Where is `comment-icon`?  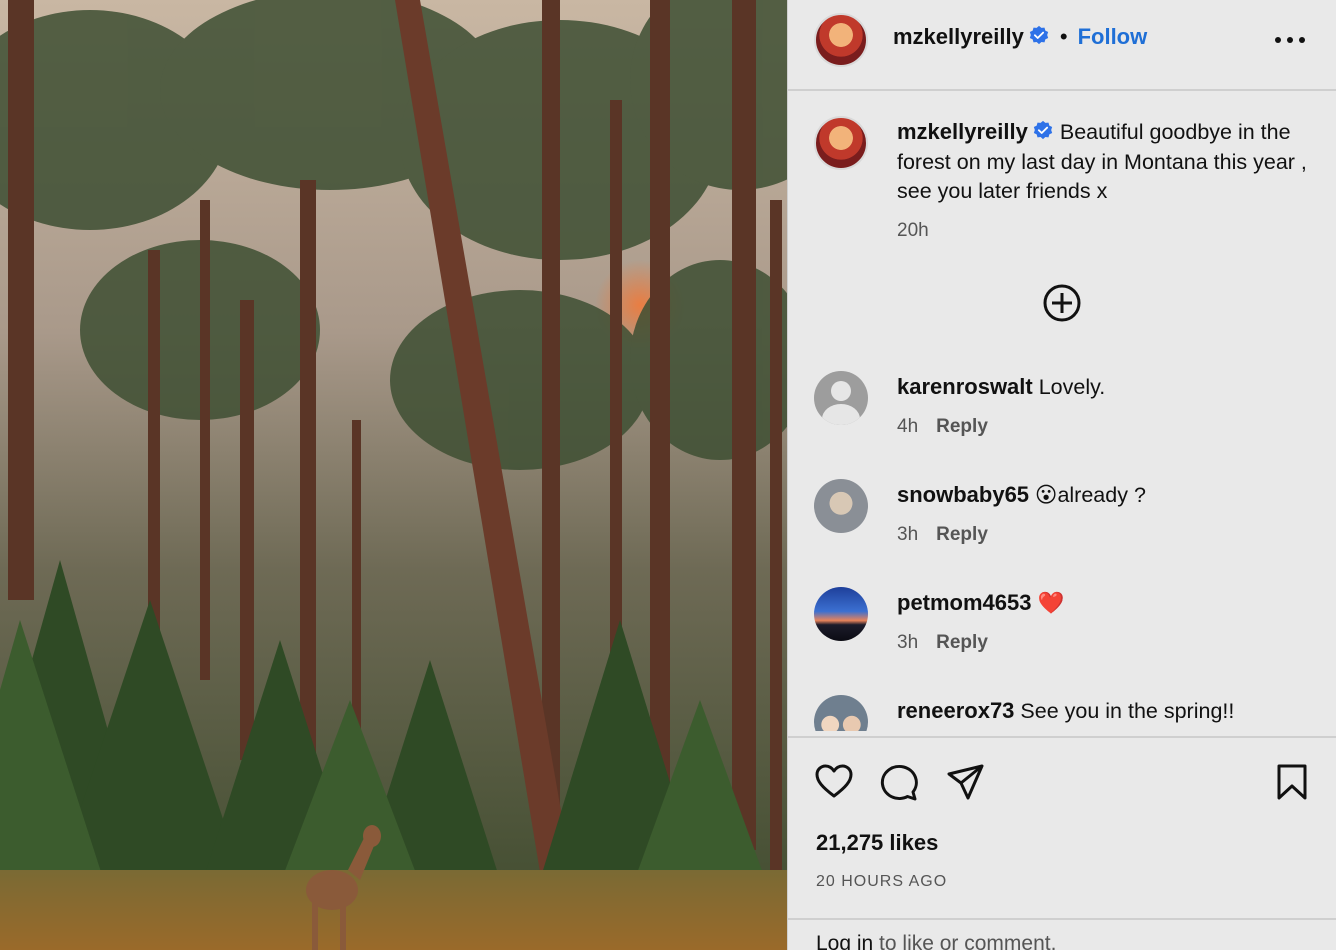
comment-icon is located at coordinates (899, 782).